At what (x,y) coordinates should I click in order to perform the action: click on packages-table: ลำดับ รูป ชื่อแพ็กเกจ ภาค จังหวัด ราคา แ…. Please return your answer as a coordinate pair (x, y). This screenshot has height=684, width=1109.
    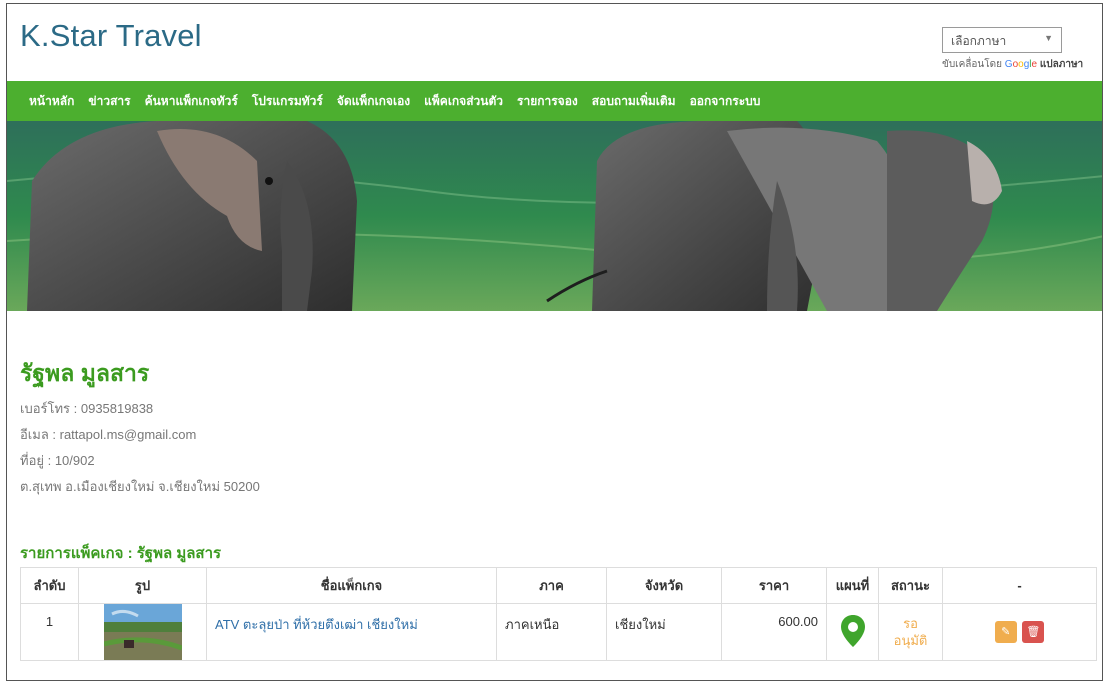
    Looking at the image, I should click on (558, 614).